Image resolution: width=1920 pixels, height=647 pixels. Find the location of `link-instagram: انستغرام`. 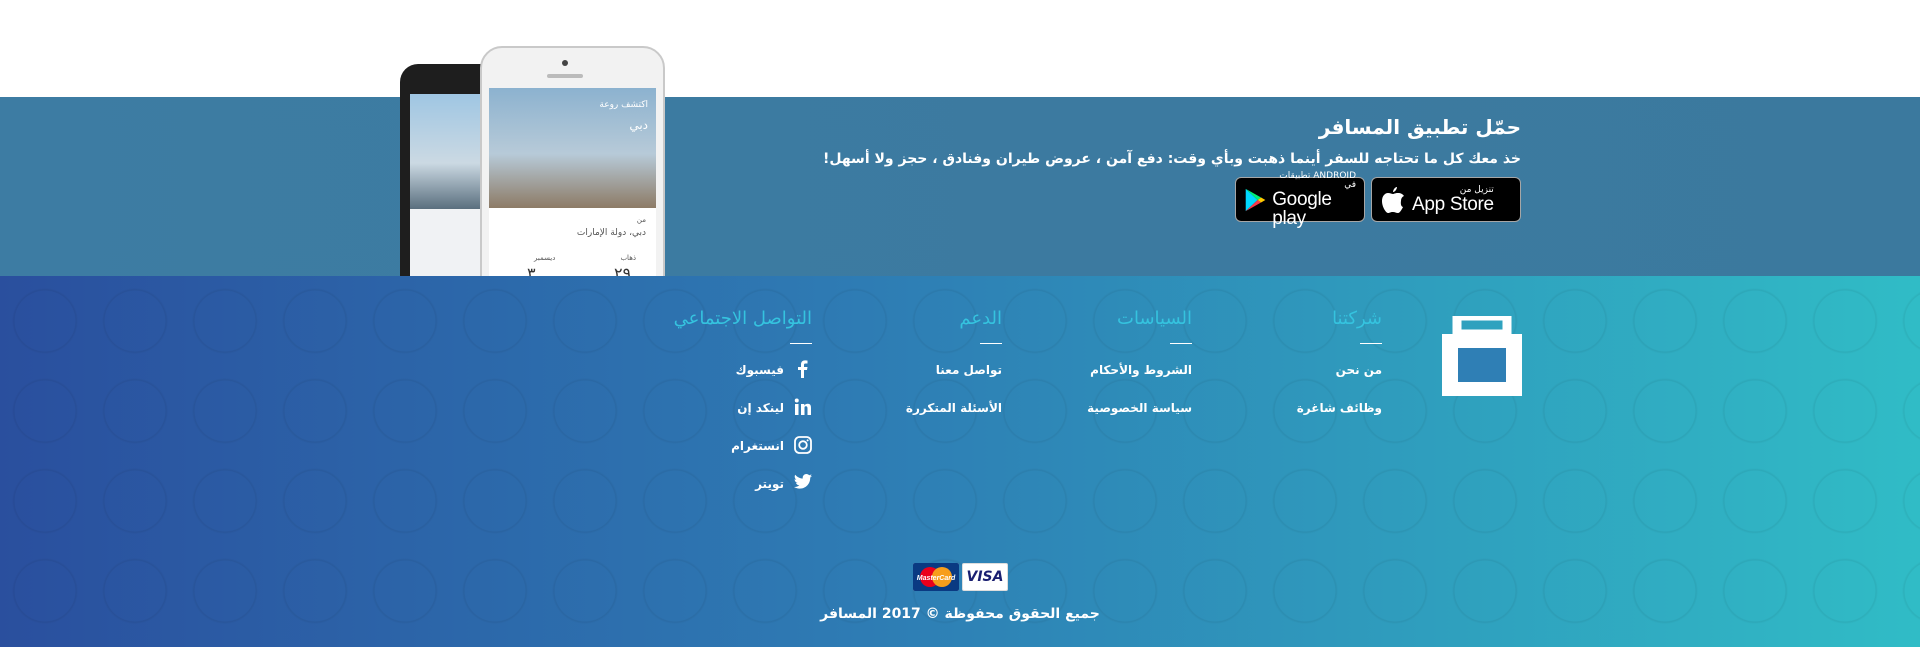

link-instagram: انستغرام is located at coordinates (712, 455).